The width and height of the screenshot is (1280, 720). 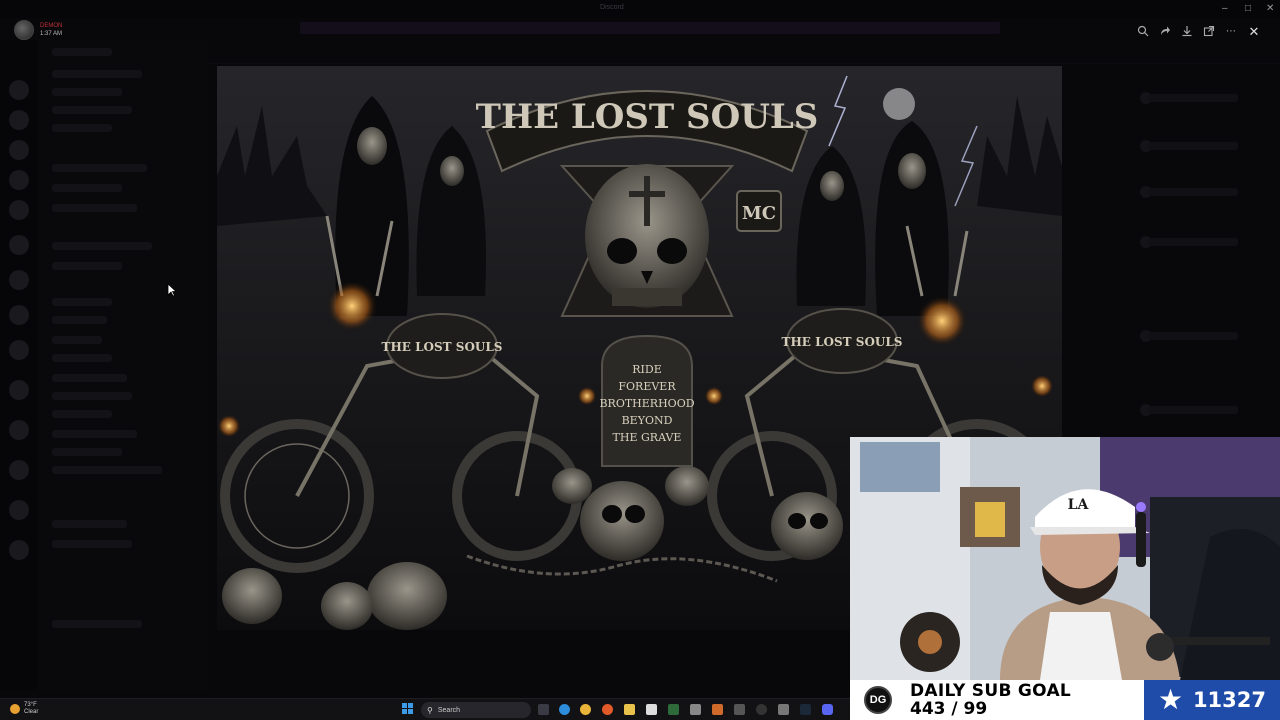 I want to click on steam-icon, so click(x=805, y=709).